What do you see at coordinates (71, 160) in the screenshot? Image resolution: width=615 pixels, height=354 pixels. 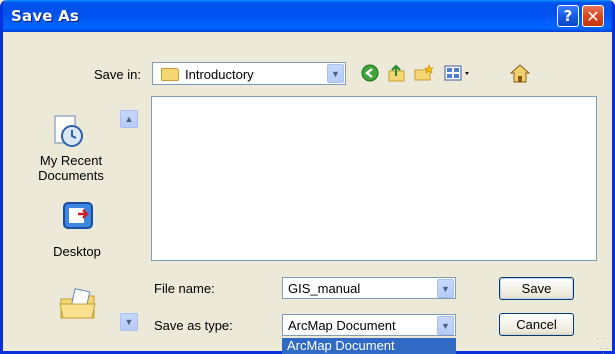 I see `place-recent-line1: My Recent` at bounding box center [71, 160].